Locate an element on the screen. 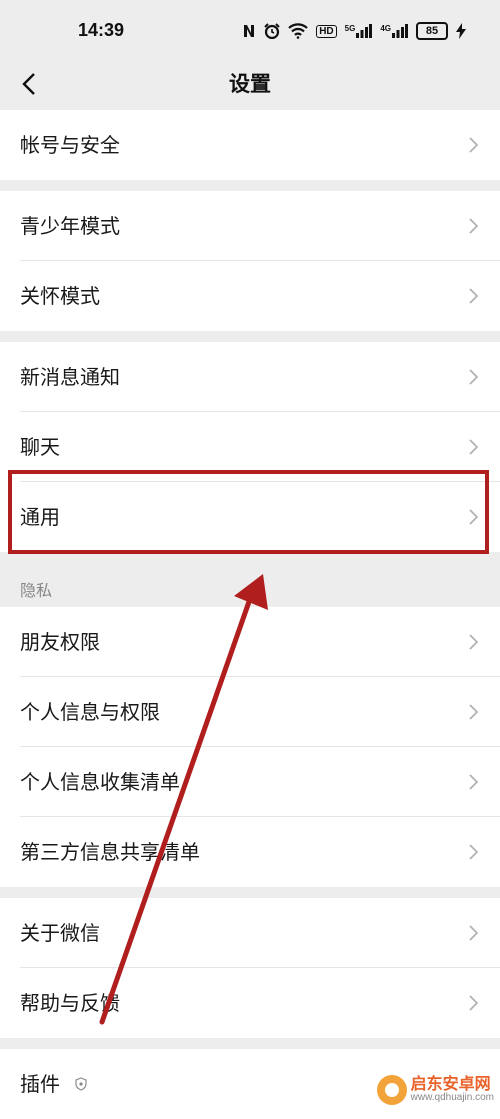 Image resolution: width=500 pixels, height=1119 pixels. settings-item-label: 个人信息与权限 is located at coordinates (90, 712).